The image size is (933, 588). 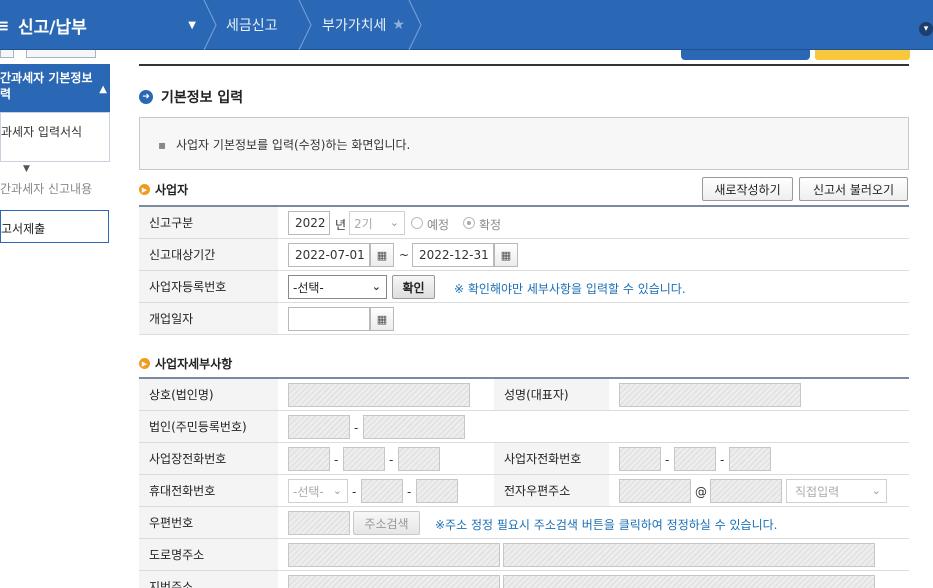 I want to click on email-domain-input, so click(x=746, y=491).